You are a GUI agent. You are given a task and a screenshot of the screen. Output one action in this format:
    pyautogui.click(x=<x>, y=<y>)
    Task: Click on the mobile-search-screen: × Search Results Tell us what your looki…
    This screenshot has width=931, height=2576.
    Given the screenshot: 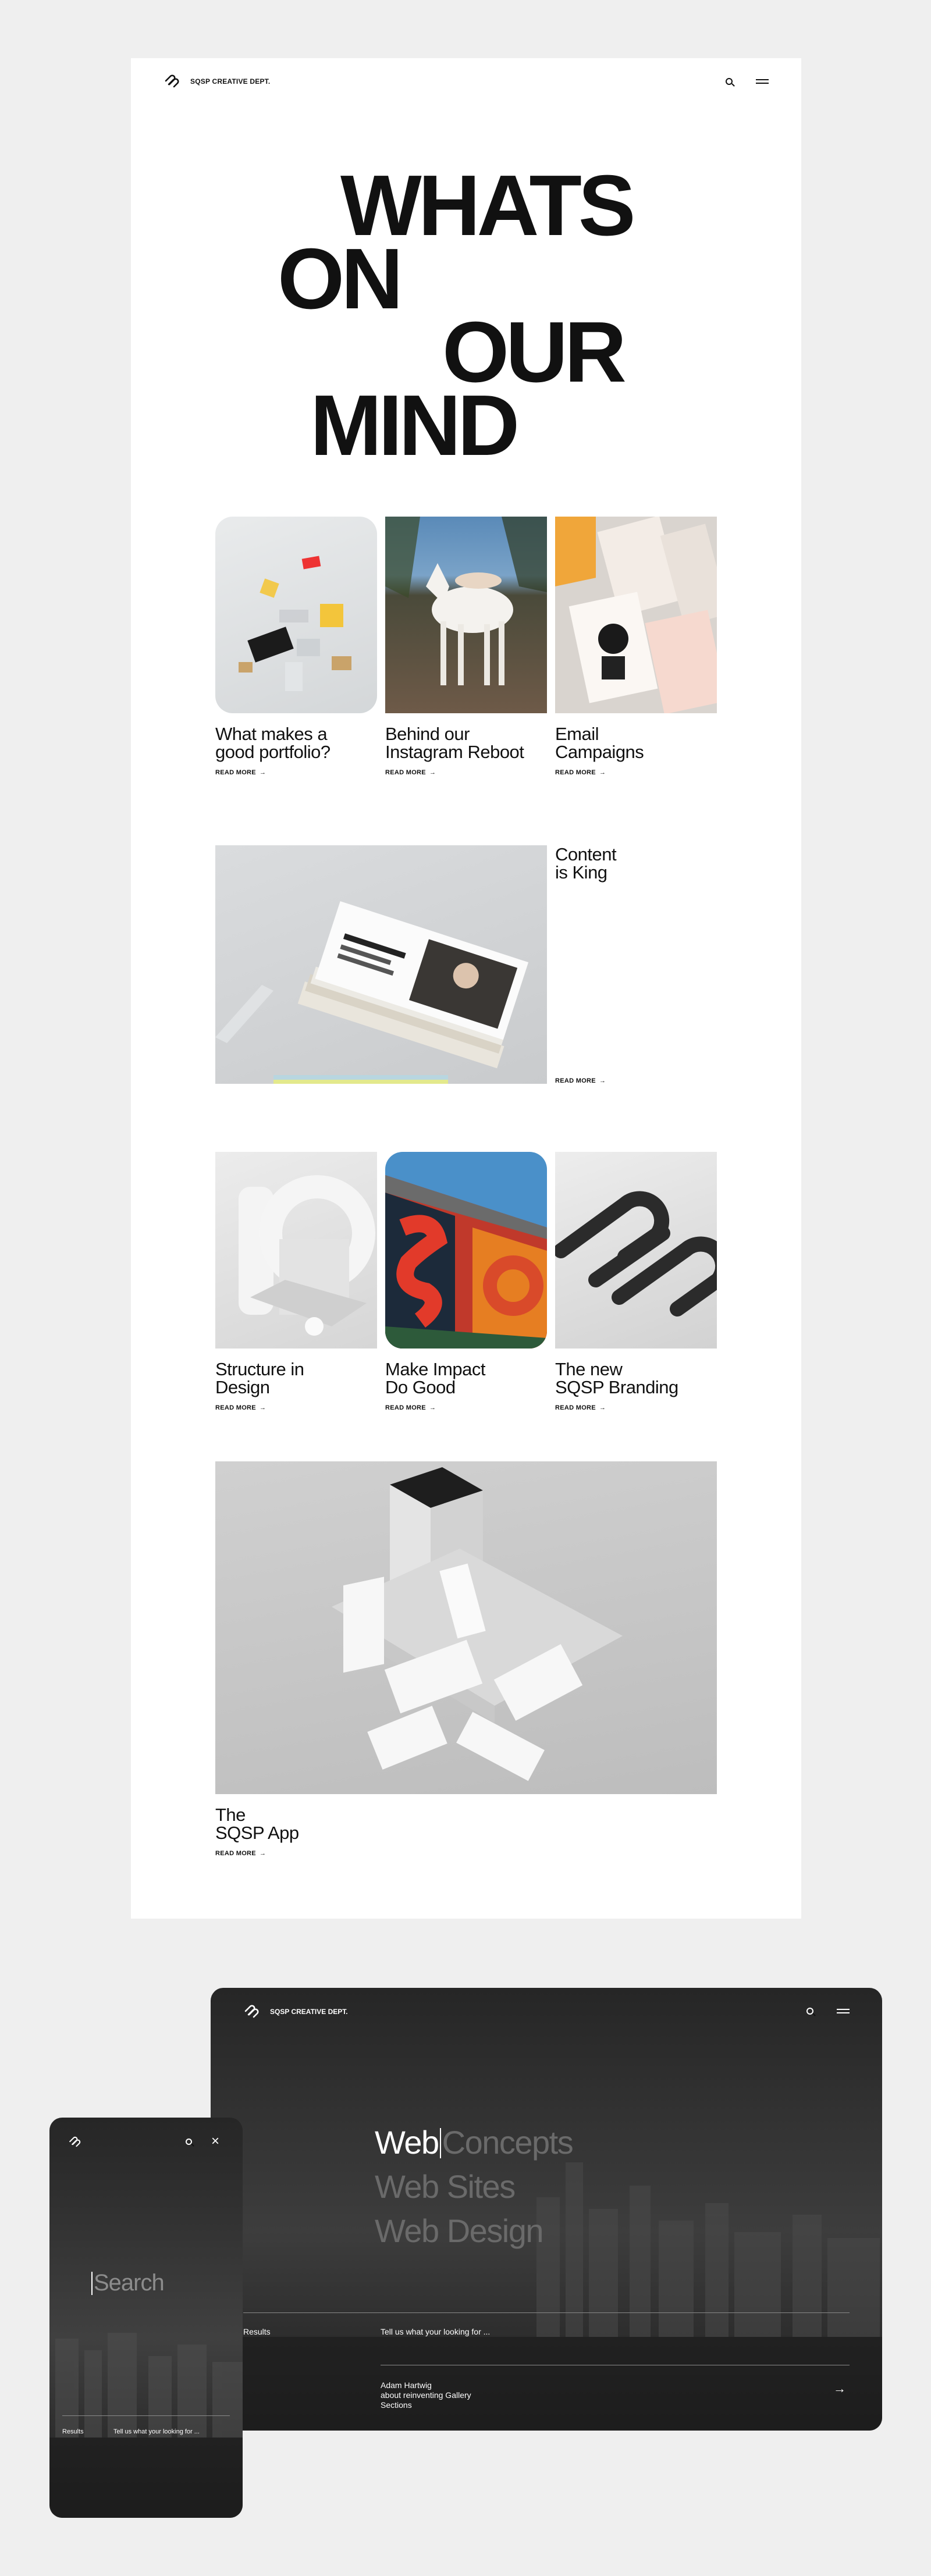 What is the action you would take?
    pyautogui.click(x=146, y=2318)
    